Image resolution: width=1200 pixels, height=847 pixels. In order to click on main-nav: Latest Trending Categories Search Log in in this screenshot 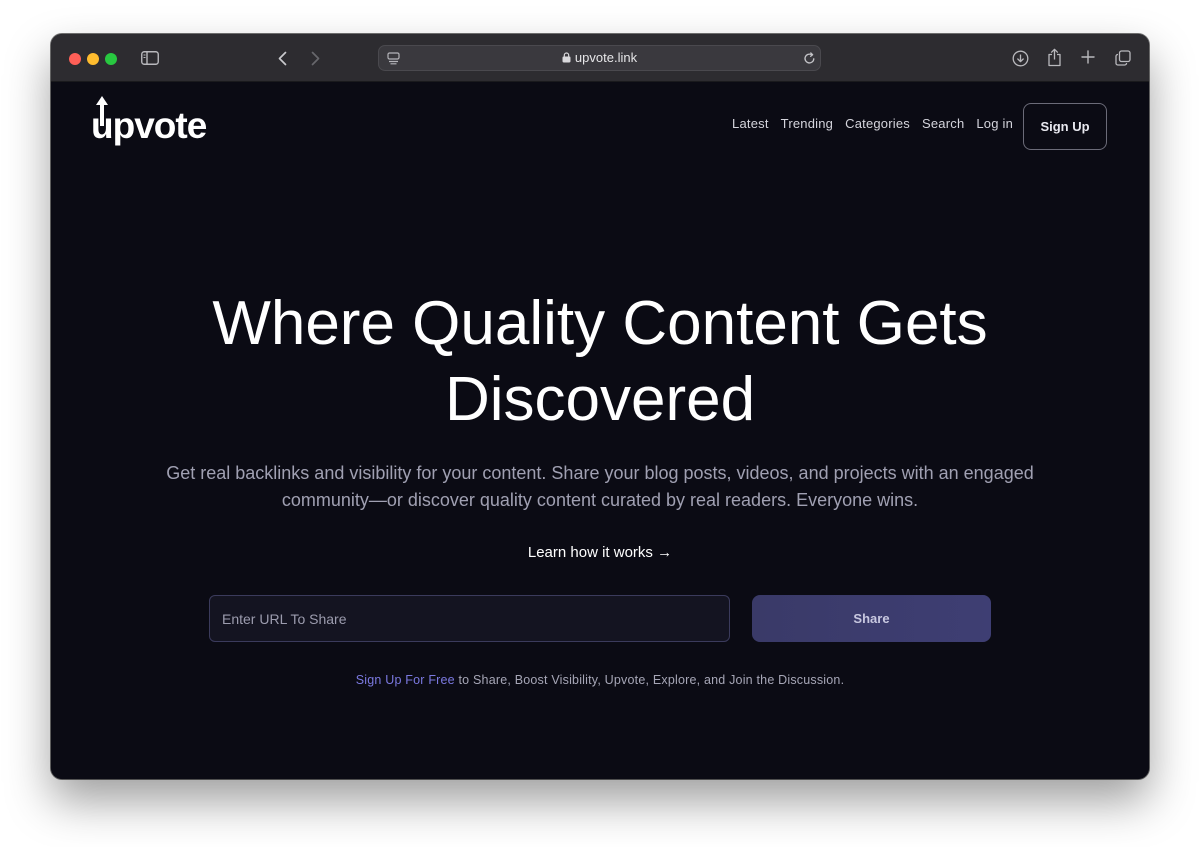, I will do `click(866, 123)`.